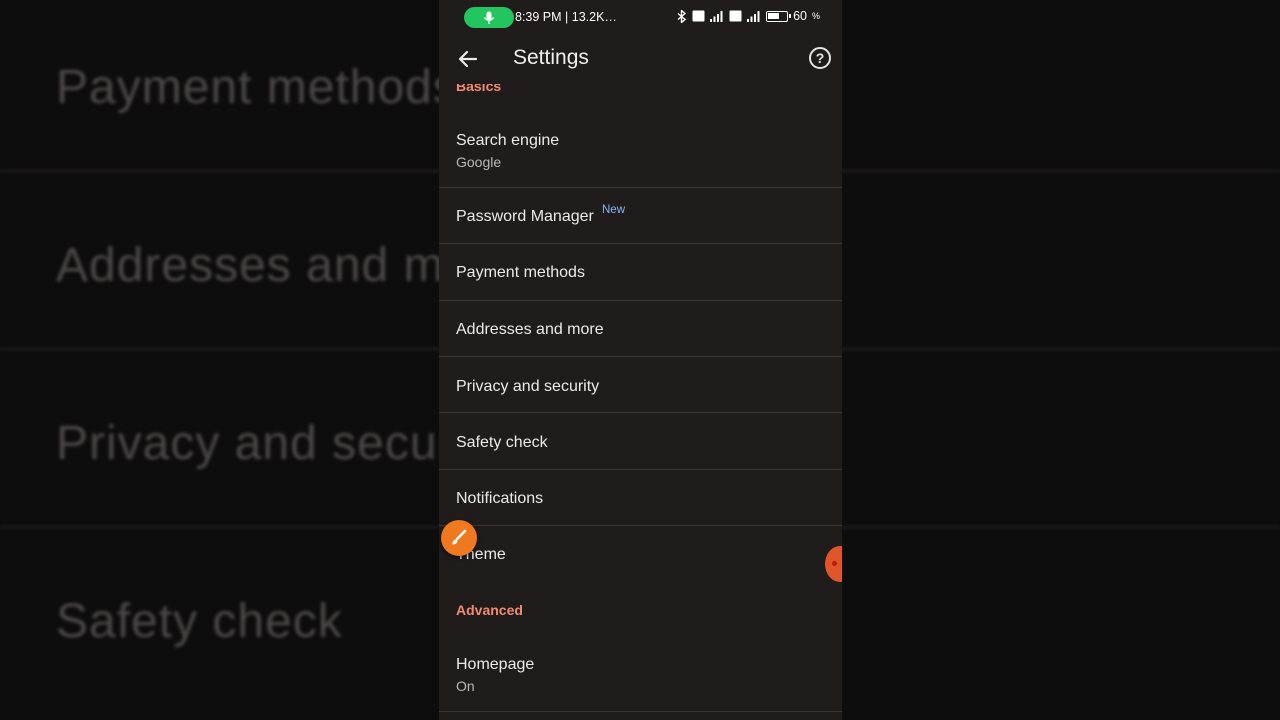 This screenshot has height=720, width=1280. What do you see at coordinates (640, 216) in the screenshot?
I see `setting-password-manager: Password Manager New` at bounding box center [640, 216].